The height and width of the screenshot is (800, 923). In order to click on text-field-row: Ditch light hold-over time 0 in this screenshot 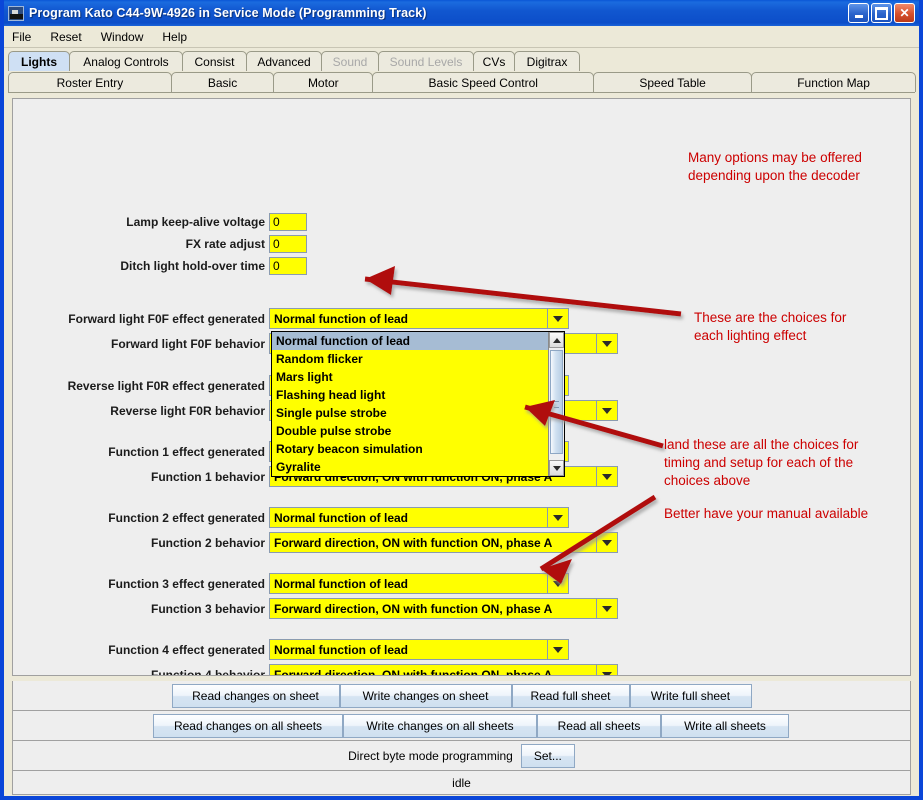, I will do `click(160, 266)`.